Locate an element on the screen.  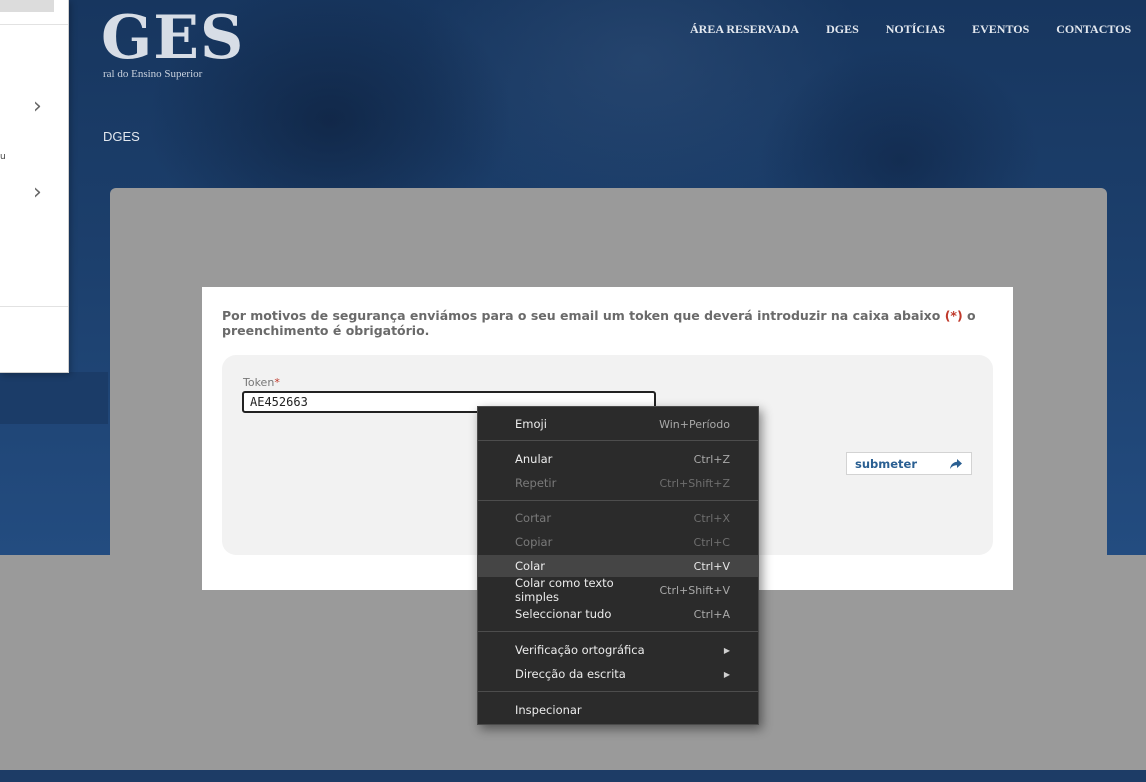
menu-item-label: Anular is located at coordinates (534, 459).